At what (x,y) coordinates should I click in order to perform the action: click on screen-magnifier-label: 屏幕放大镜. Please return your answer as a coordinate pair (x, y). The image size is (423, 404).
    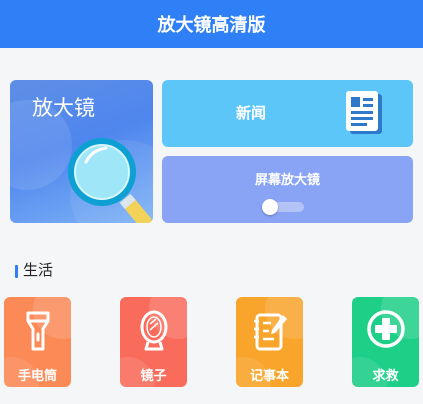
    Looking at the image, I should click on (287, 180).